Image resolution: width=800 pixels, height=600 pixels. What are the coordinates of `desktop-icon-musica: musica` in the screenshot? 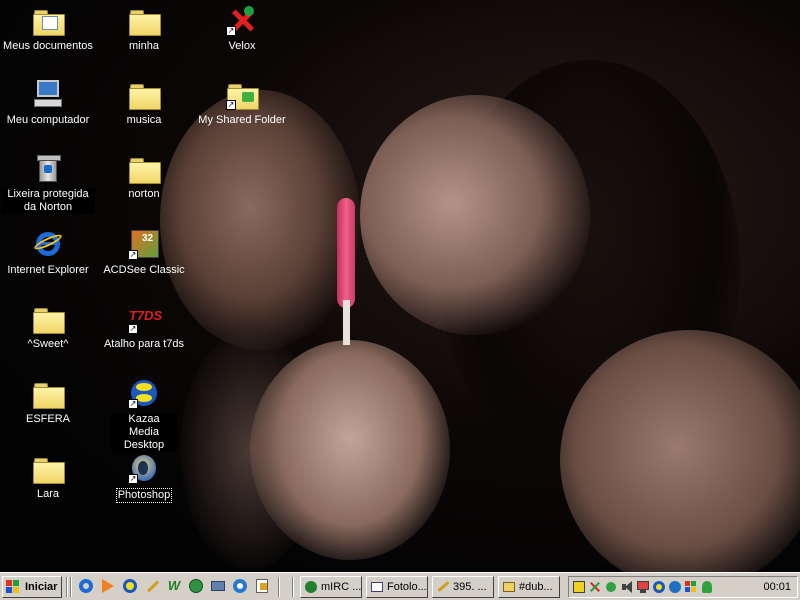 It's located at (144, 102).